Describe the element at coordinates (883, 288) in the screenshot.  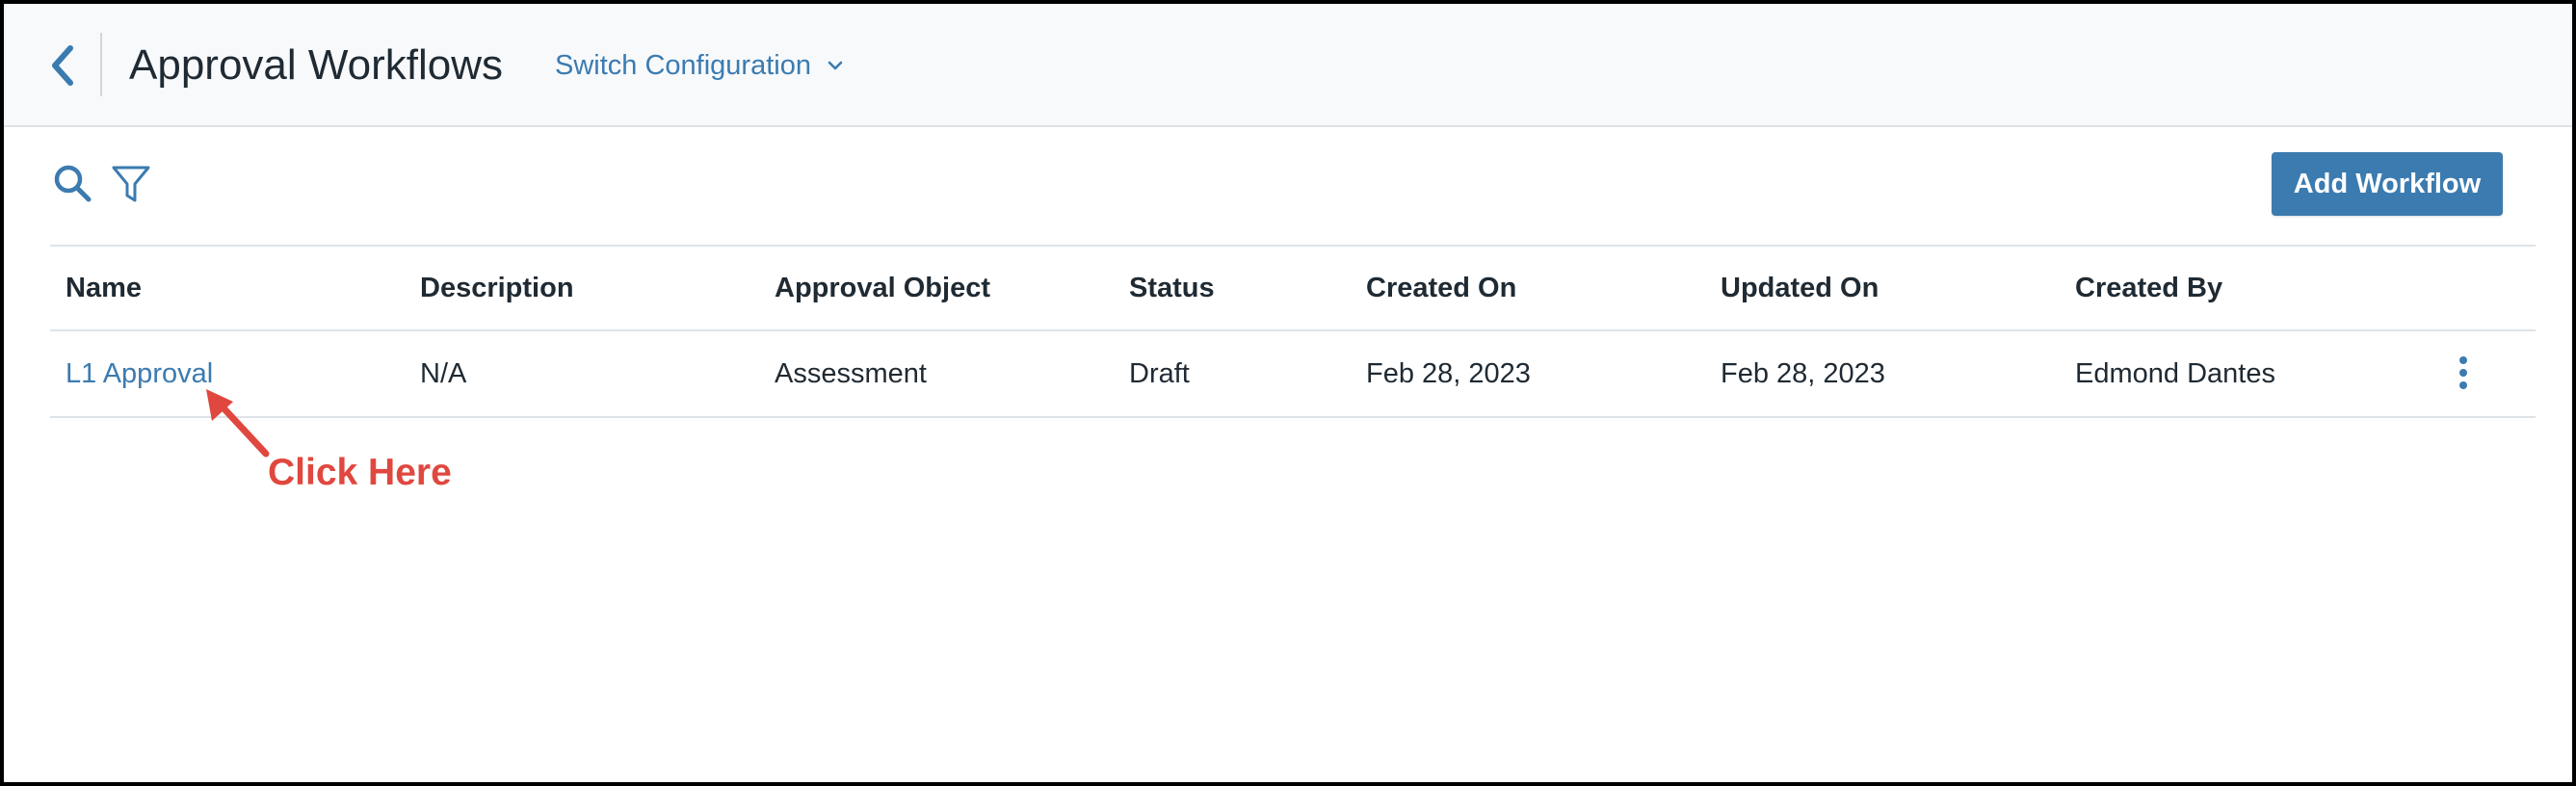
I see `column-header-approval-object: Approval Object` at that location.